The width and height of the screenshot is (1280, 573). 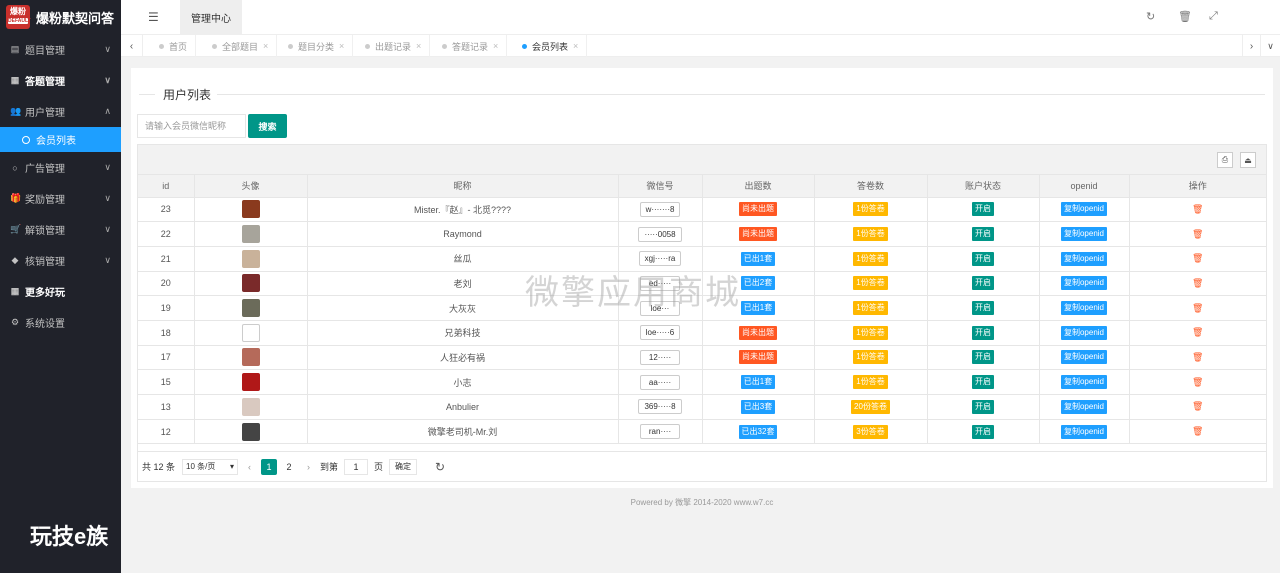 What do you see at coordinates (440, 467) in the screenshot?
I see `refresh-table-icon: ↻` at bounding box center [440, 467].